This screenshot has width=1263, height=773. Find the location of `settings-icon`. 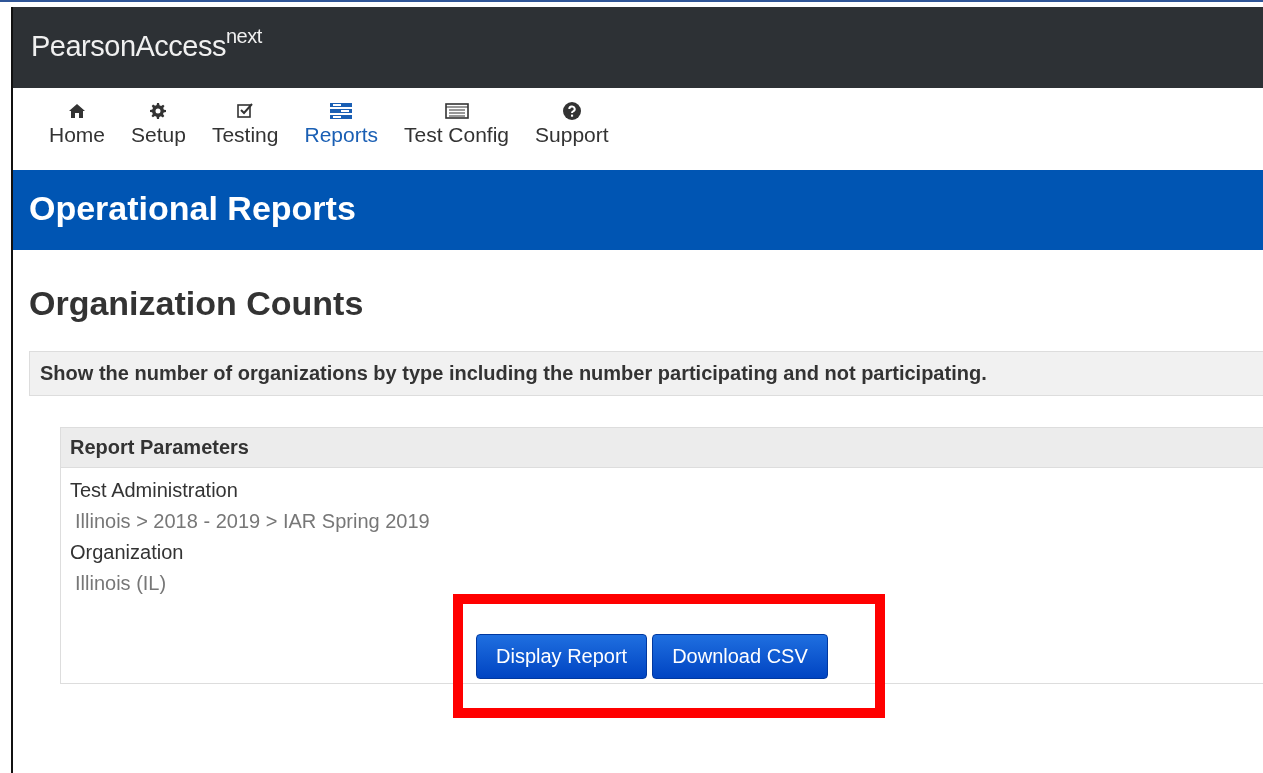

settings-icon is located at coordinates (158, 111).